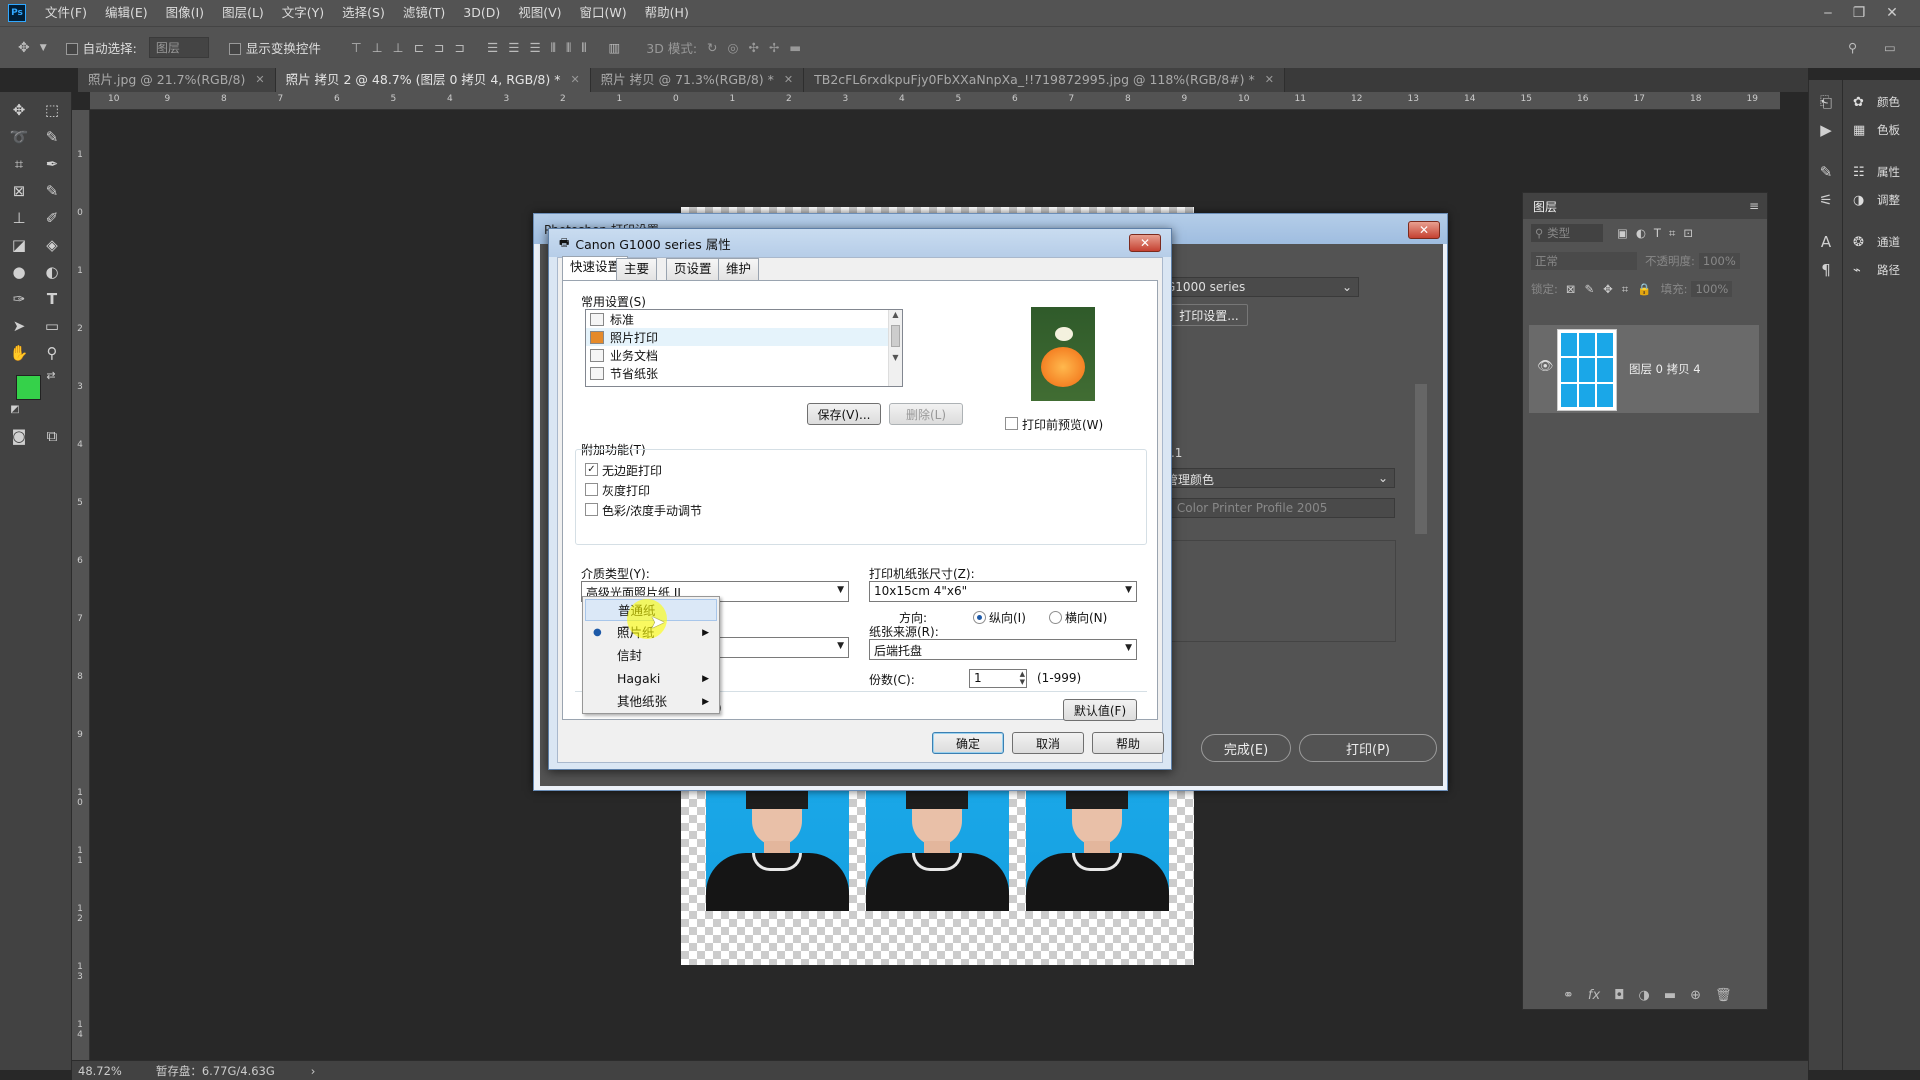 Image resolution: width=1920 pixels, height=1080 pixels. What do you see at coordinates (51, 375) in the screenshot?
I see `swap-colors-icon: ⇄` at bounding box center [51, 375].